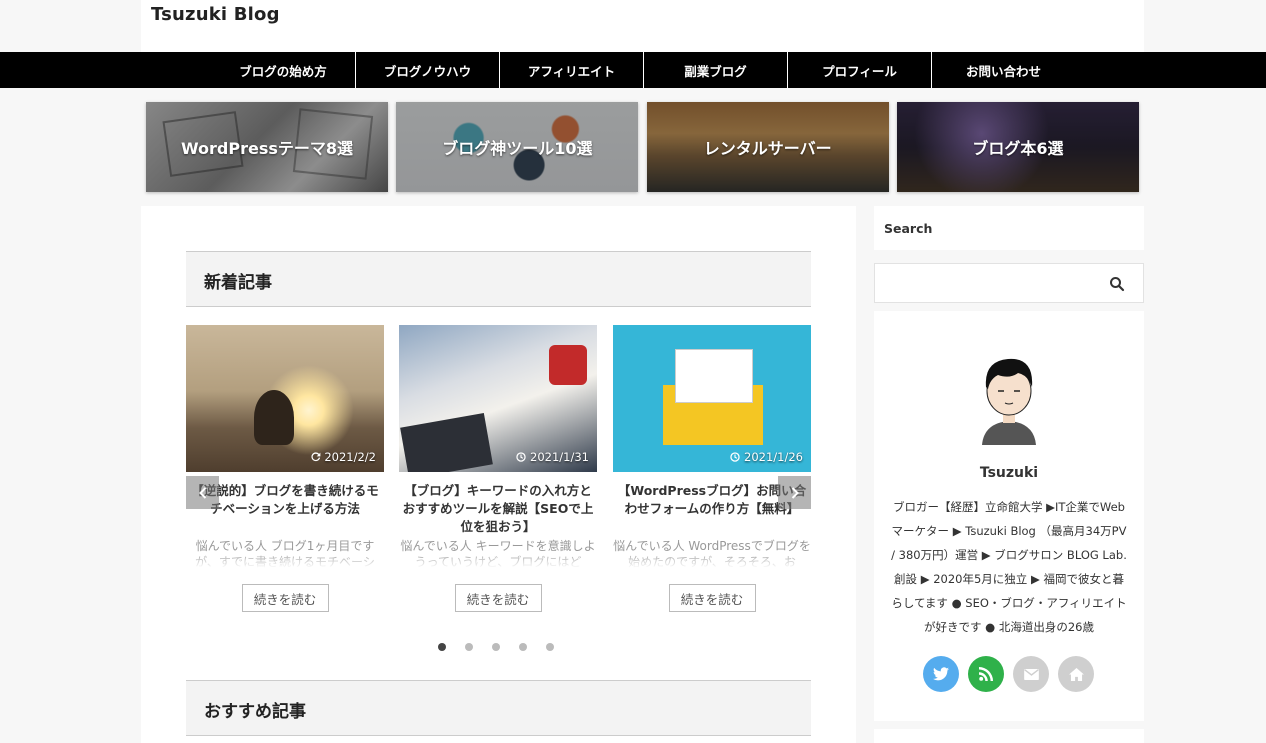 The image size is (1266, 743). I want to click on site-title: Tsuzuki Blog, so click(215, 14).